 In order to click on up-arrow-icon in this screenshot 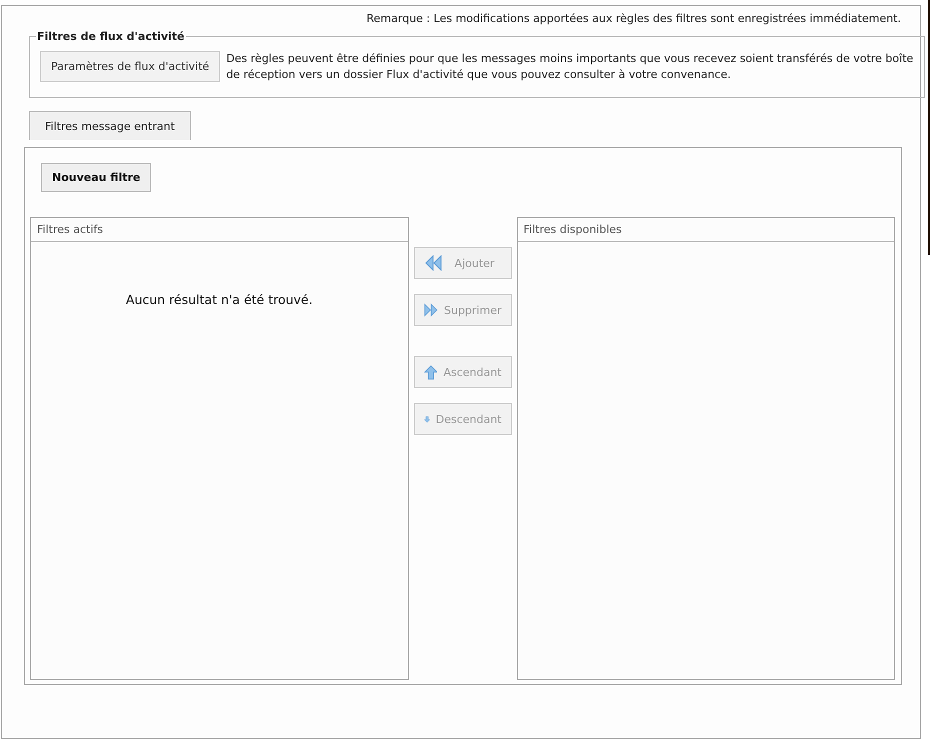, I will do `click(431, 372)`.